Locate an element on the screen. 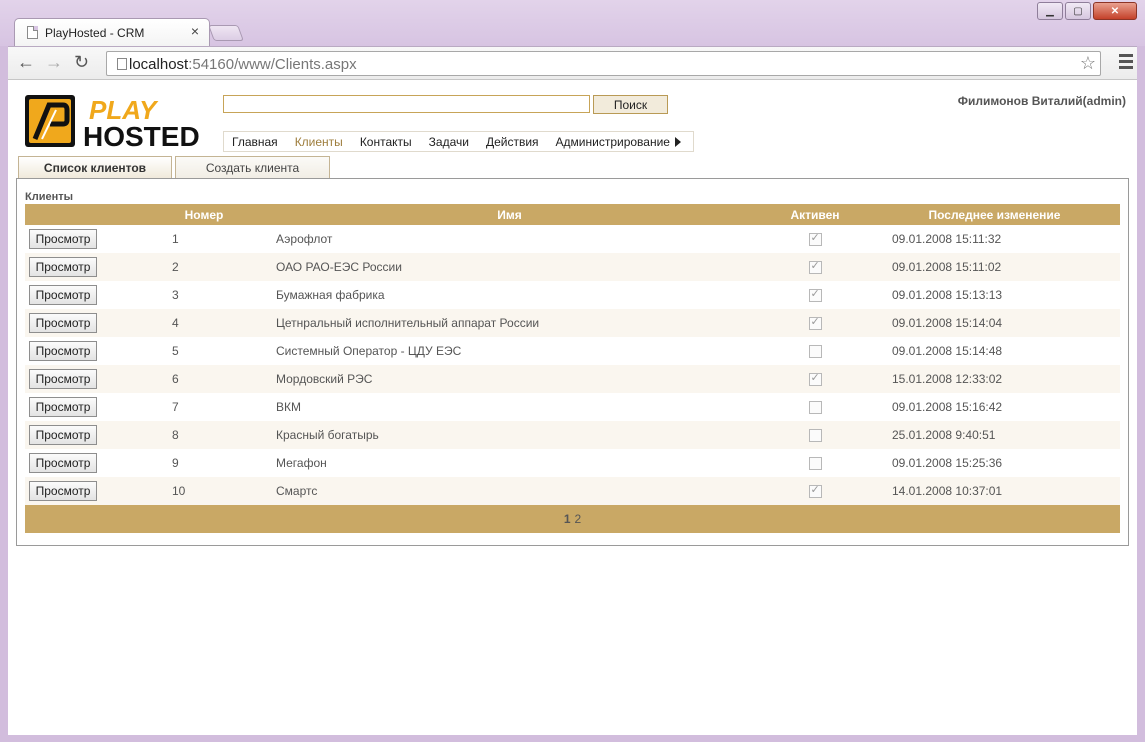 Image resolution: width=1145 pixels, height=742 pixels. forward-arrow-icon: → is located at coordinates (54, 62).